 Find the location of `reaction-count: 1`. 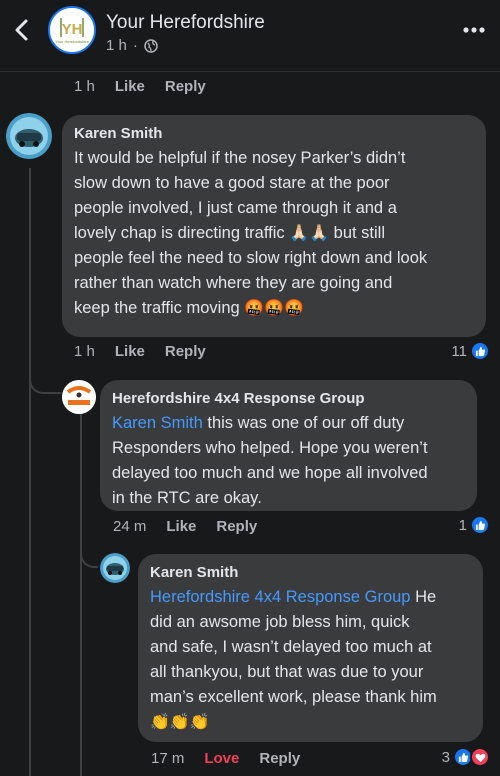

reaction-count: 1 is located at coordinates (462, 525).